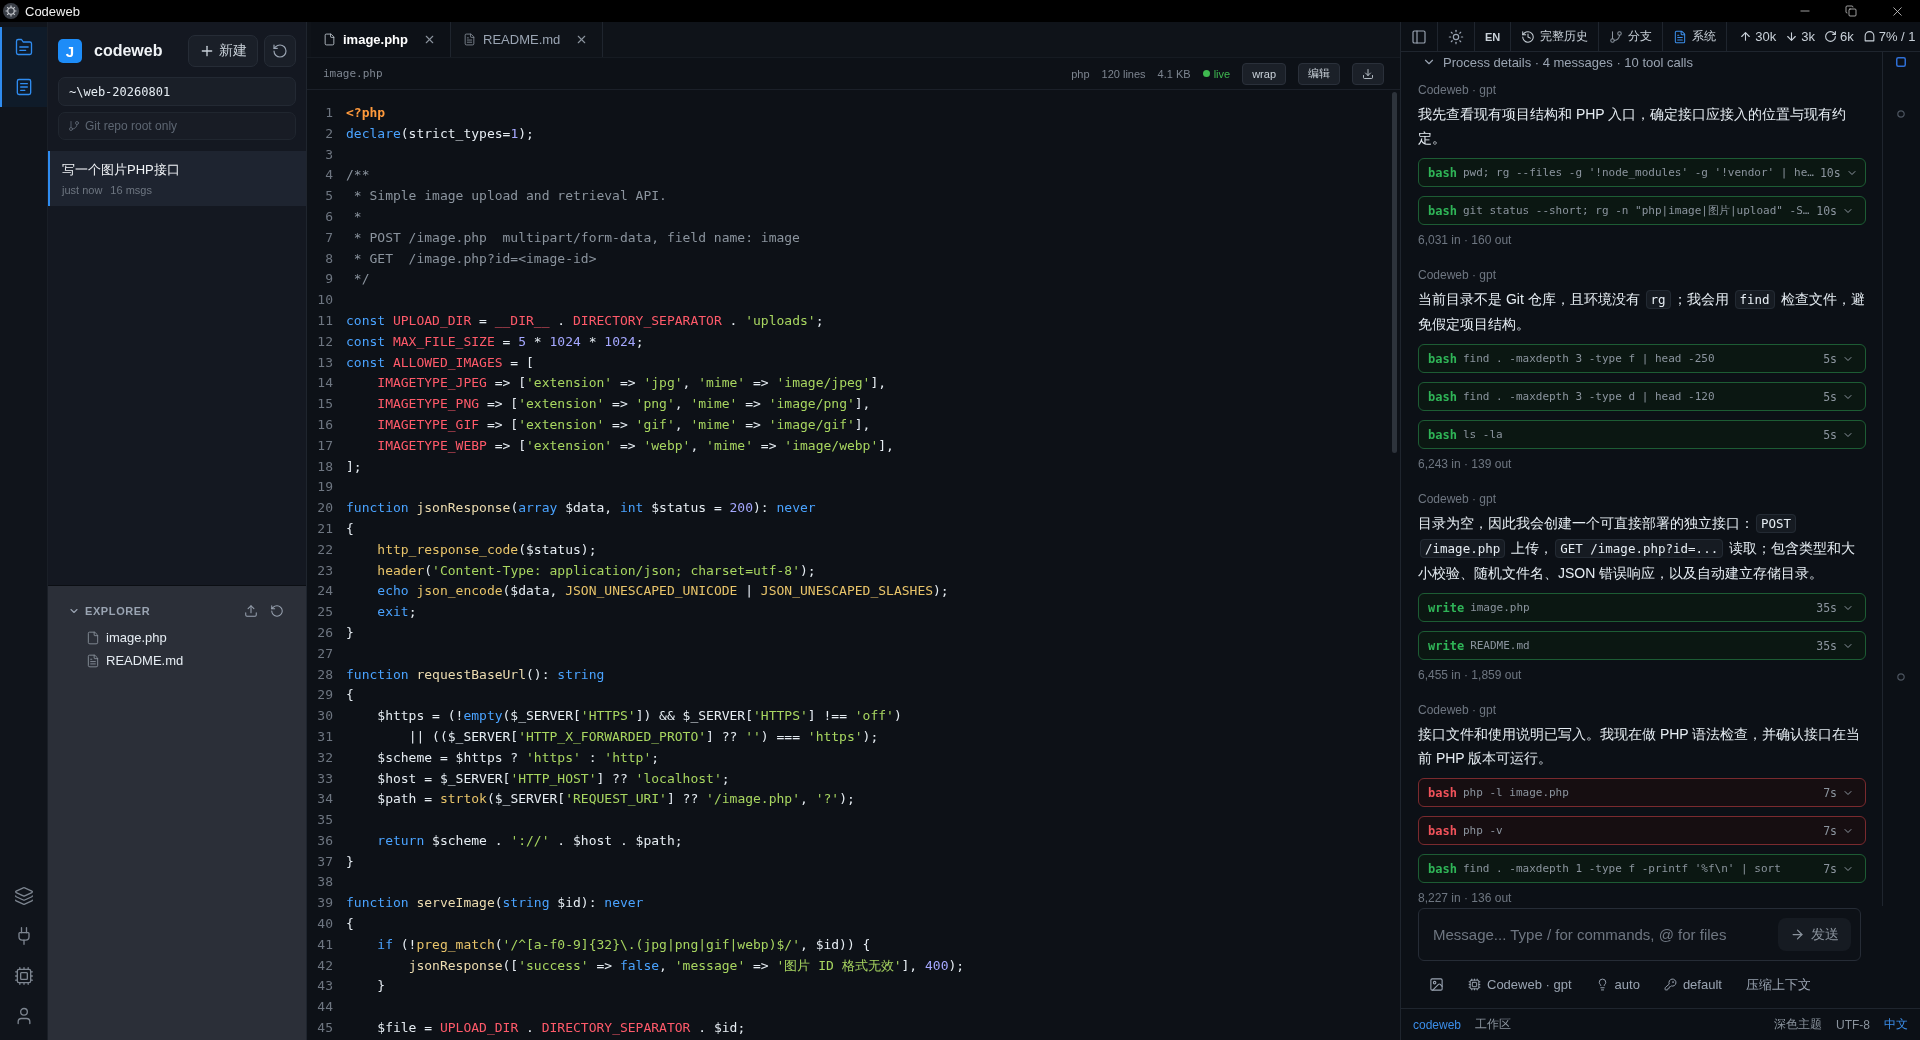 Image resolution: width=1920 pixels, height=1040 pixels. I want to click on tool-call-card: bash find . -maxdepth 1 -type f -printf '%f\n' | sort 7s, so click(1642, 868).